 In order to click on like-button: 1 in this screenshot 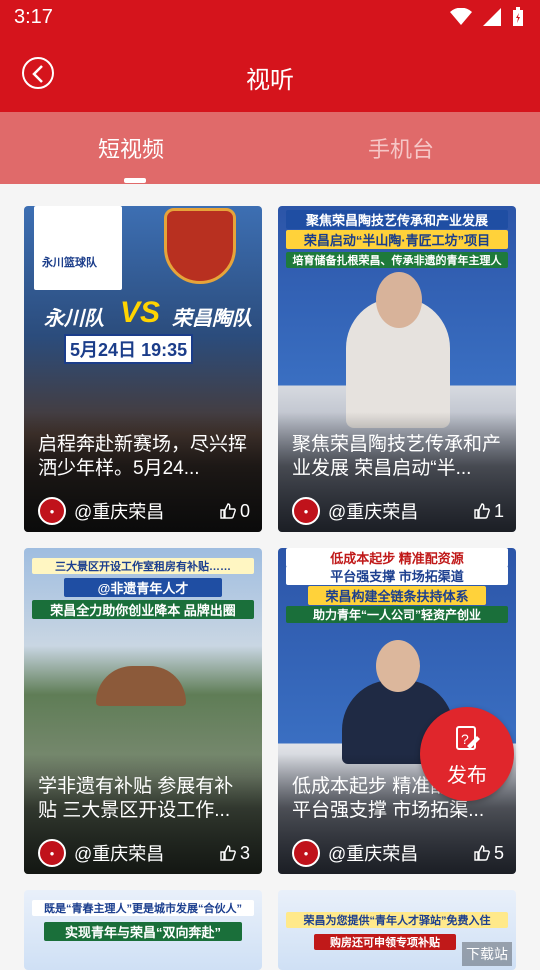, I will do `click(489, 511)`.